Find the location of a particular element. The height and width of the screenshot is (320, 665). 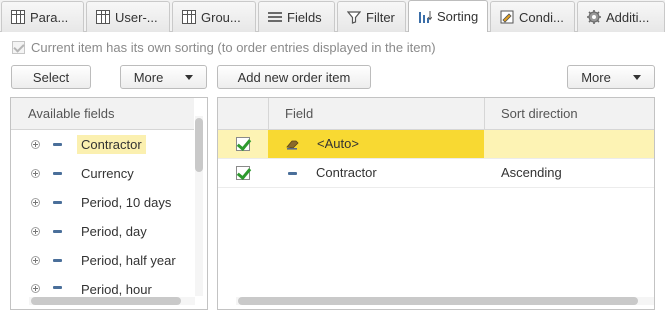

available-fields-header: Available fields is located at coordinates (102, 114).